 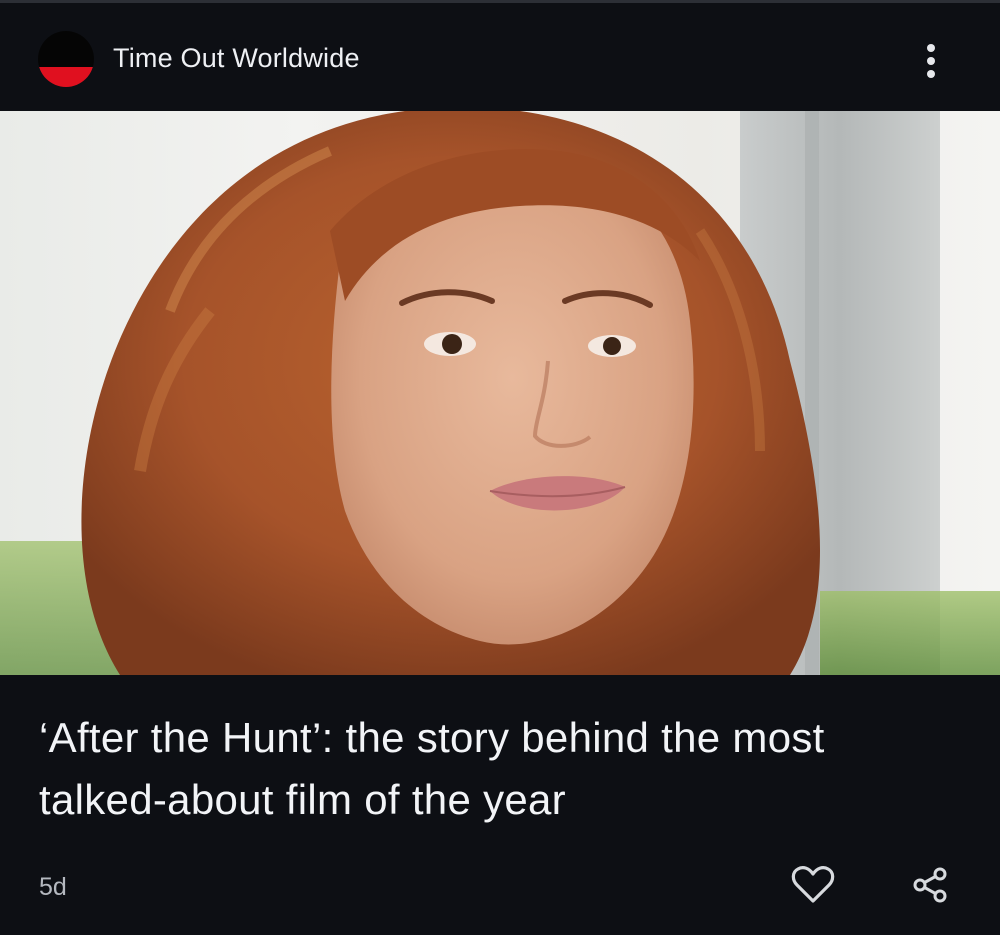 I want to click on article-age: 5d, so click(x=53, y=887).